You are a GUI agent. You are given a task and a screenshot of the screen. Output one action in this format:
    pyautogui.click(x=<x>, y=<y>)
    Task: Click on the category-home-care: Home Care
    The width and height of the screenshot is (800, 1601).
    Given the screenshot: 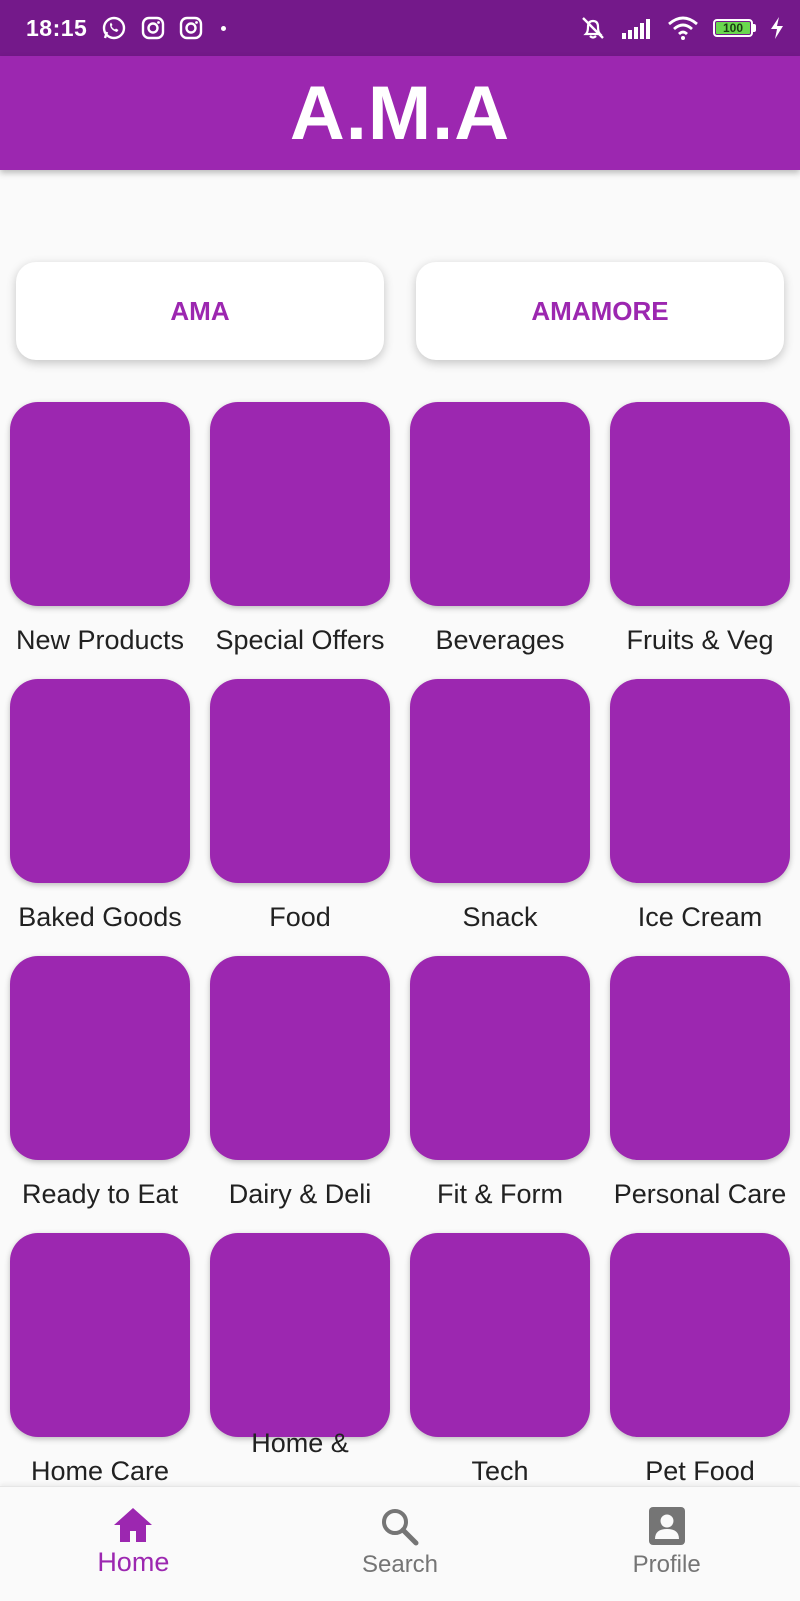 What is the action you would take?
    pyautogui.click(x=100, y=1359)
    